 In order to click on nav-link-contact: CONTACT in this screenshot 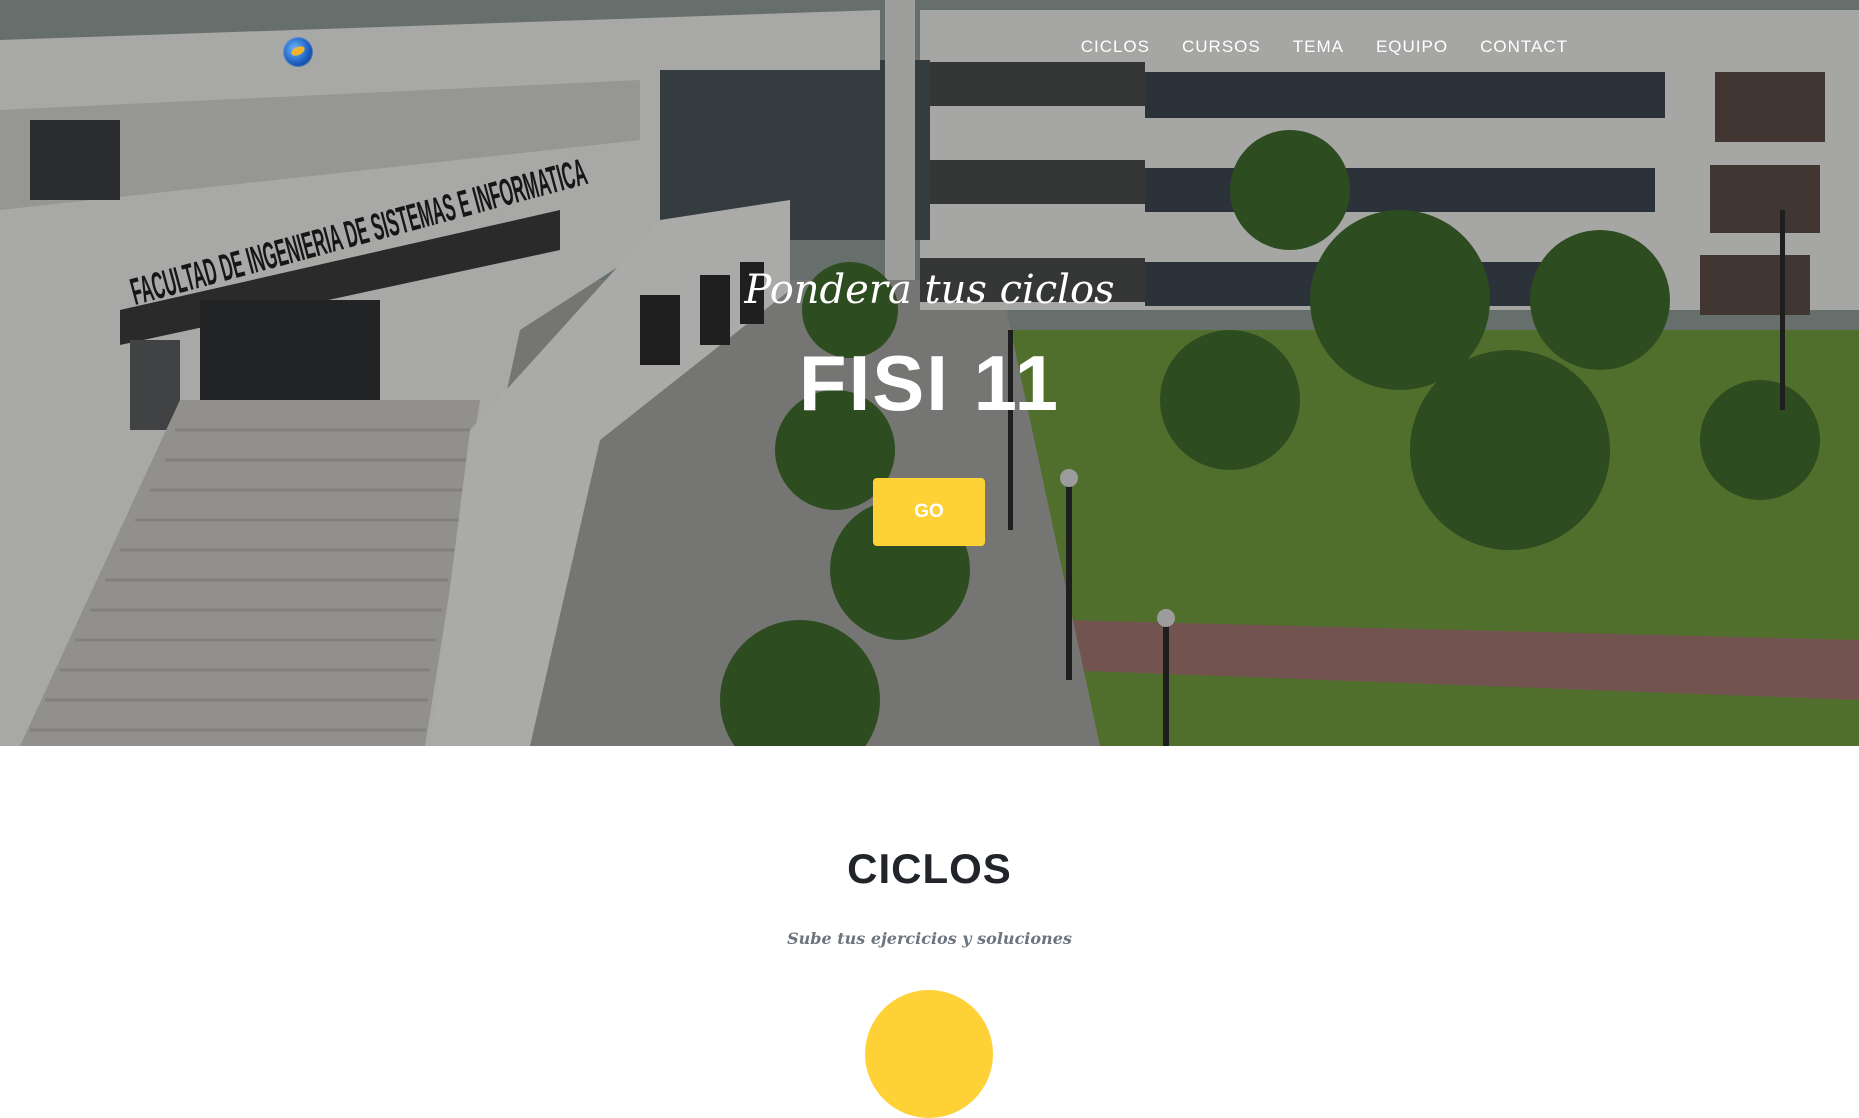, I will do `click(1524, 47)`.